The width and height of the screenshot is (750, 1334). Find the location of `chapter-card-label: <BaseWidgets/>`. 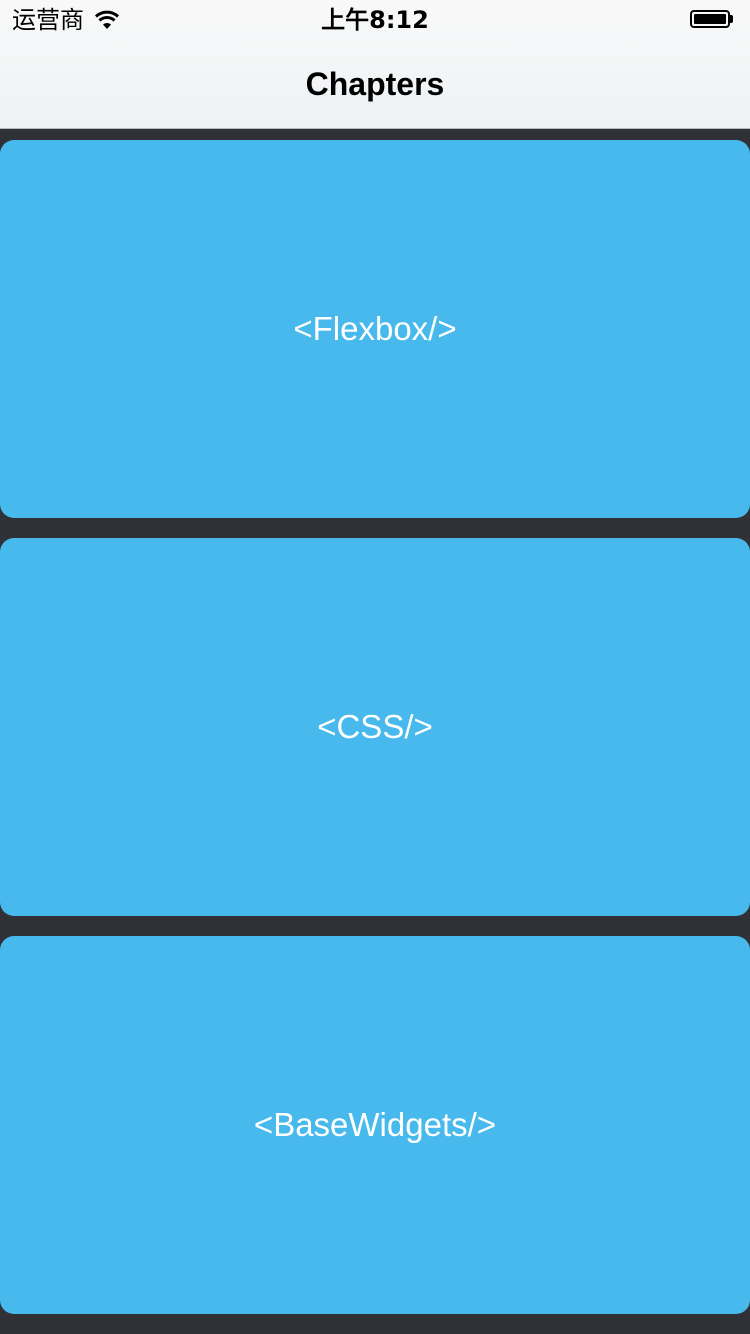

chapter-card-label: <BaseWidgets/> is located at coordinates (375, 1124).